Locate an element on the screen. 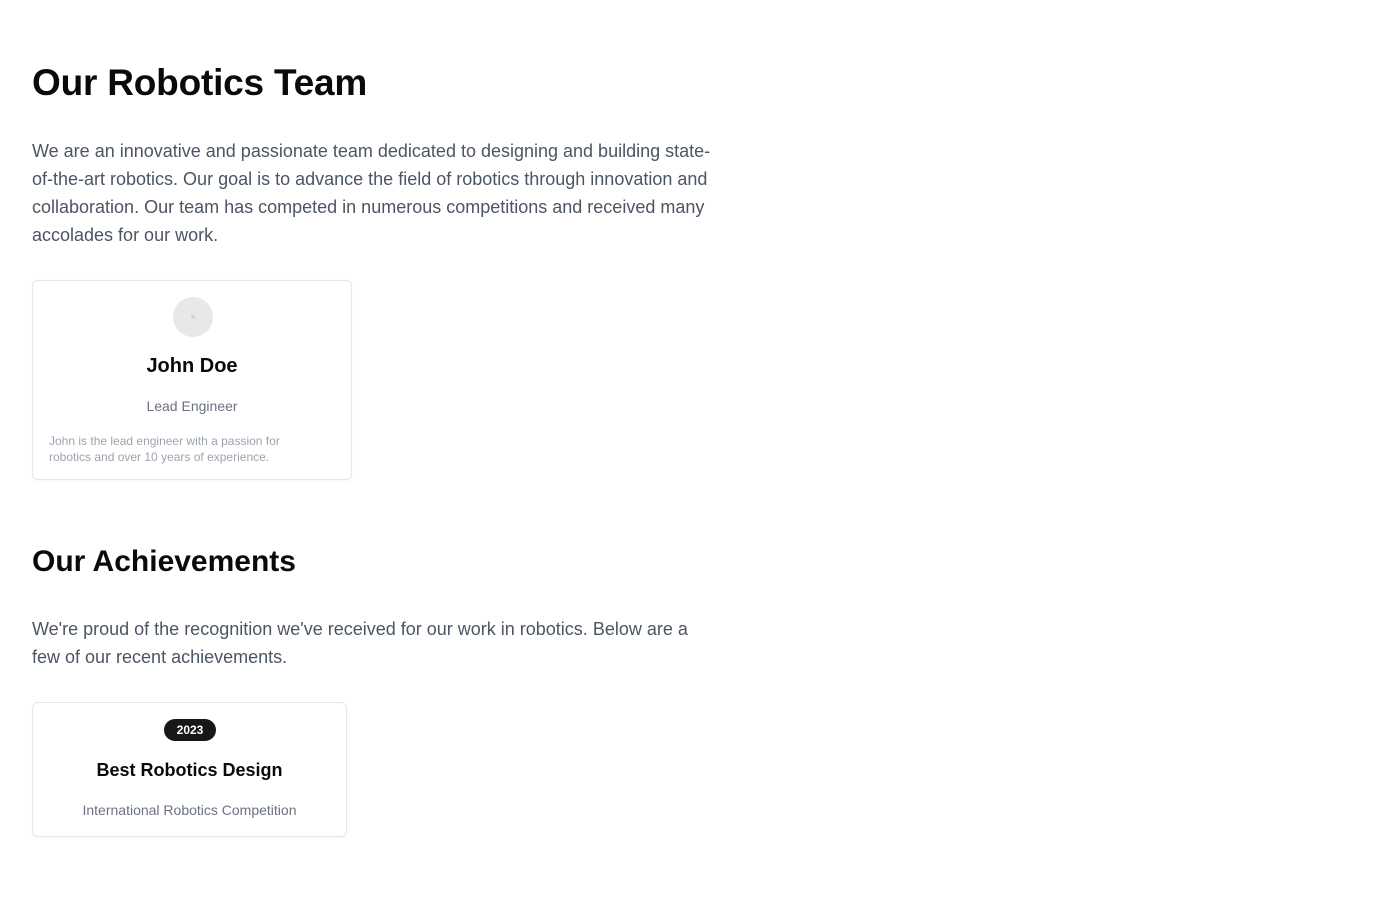 This screenshot has height=902, width=1376. avatar-placeholder-icon is located at coordinates (193, 317).